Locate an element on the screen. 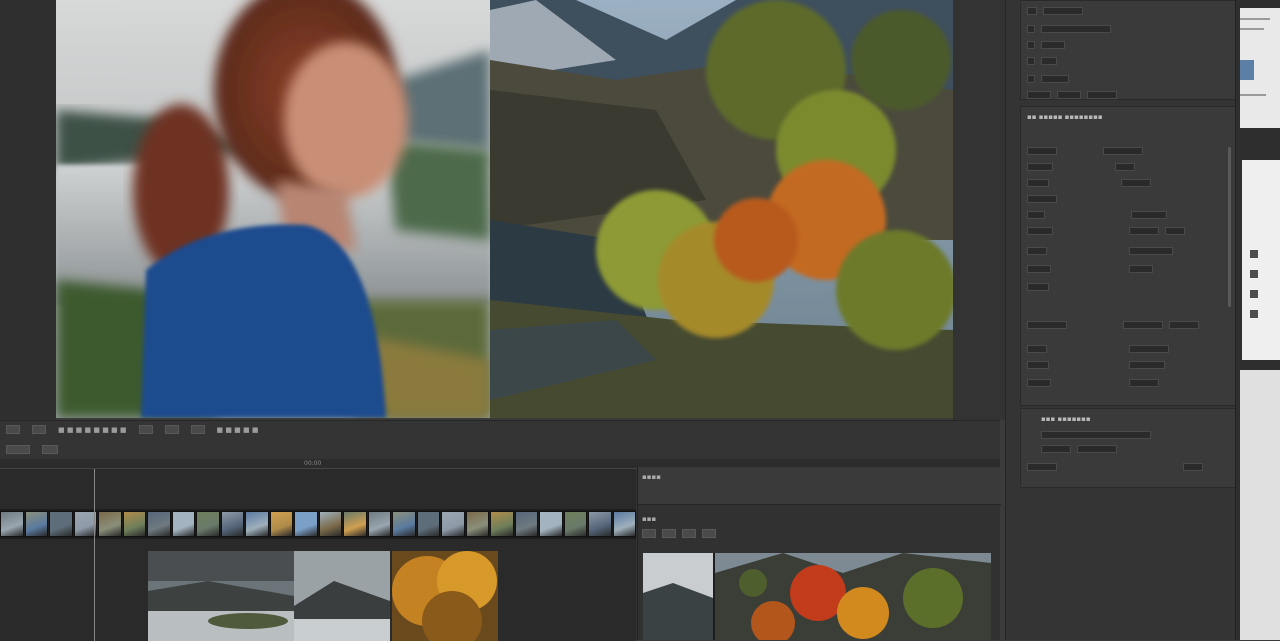 This screenshot has width=1280, height=641. preview-image is located at coordinates (817, 596).